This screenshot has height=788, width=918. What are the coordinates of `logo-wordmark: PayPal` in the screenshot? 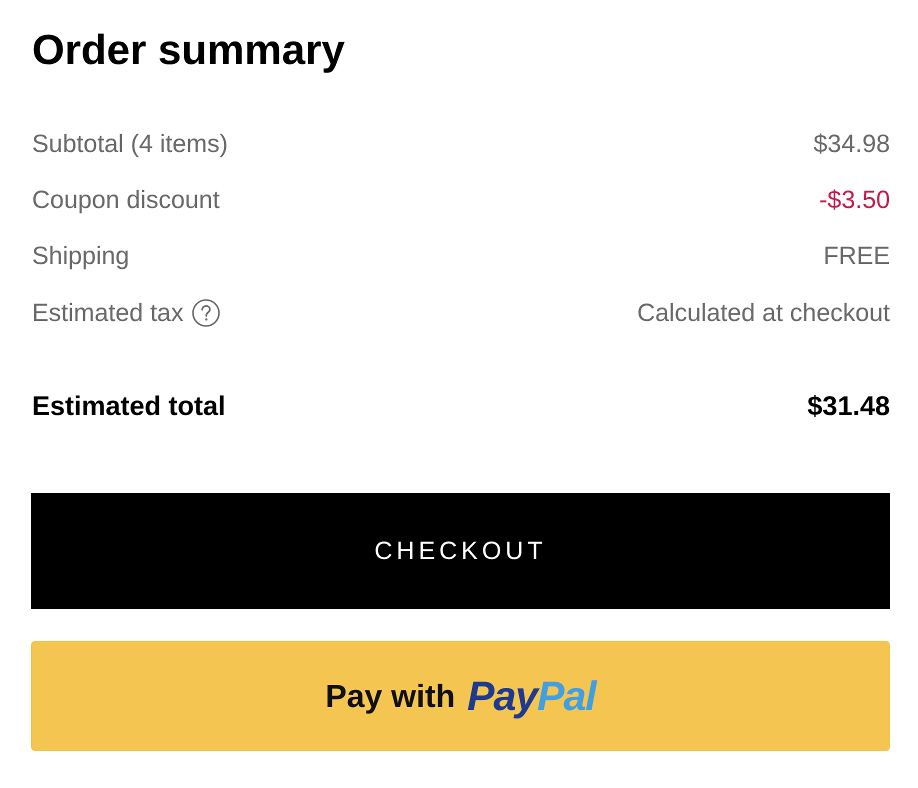 It's located at (531, 696).